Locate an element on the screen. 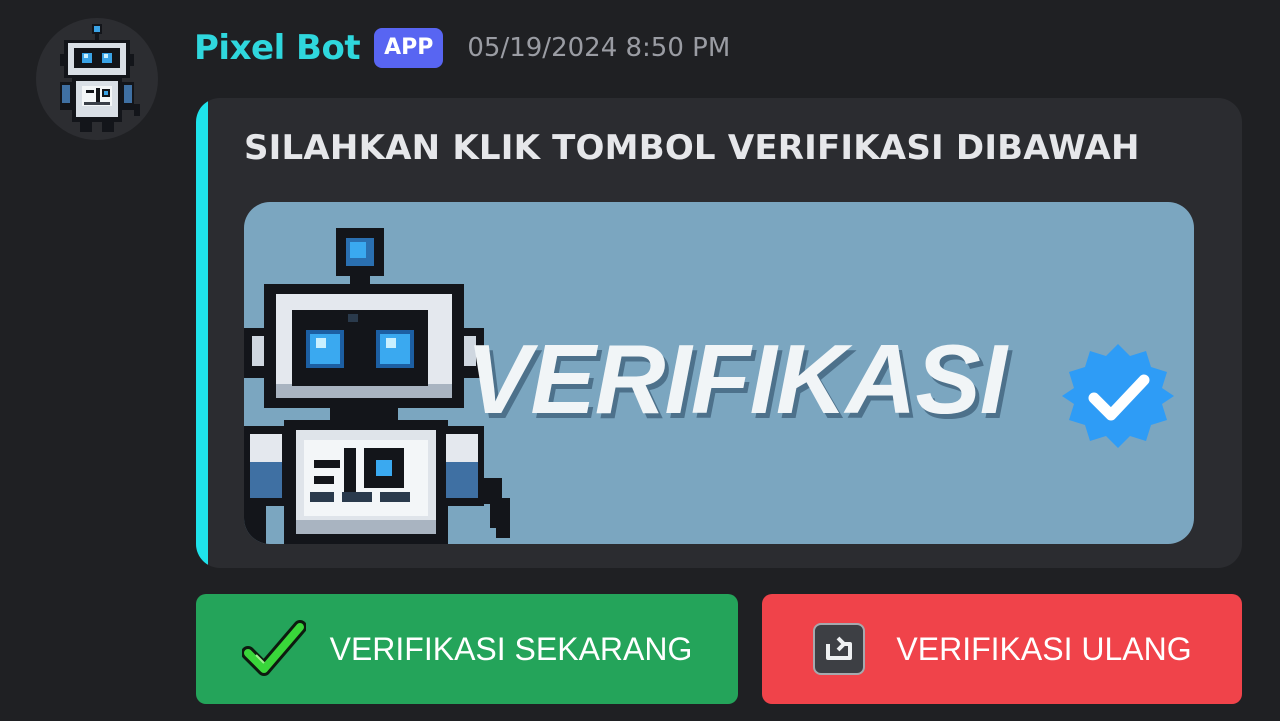  banner-text: VERIFIKASI is located at coordinates (736, 379).